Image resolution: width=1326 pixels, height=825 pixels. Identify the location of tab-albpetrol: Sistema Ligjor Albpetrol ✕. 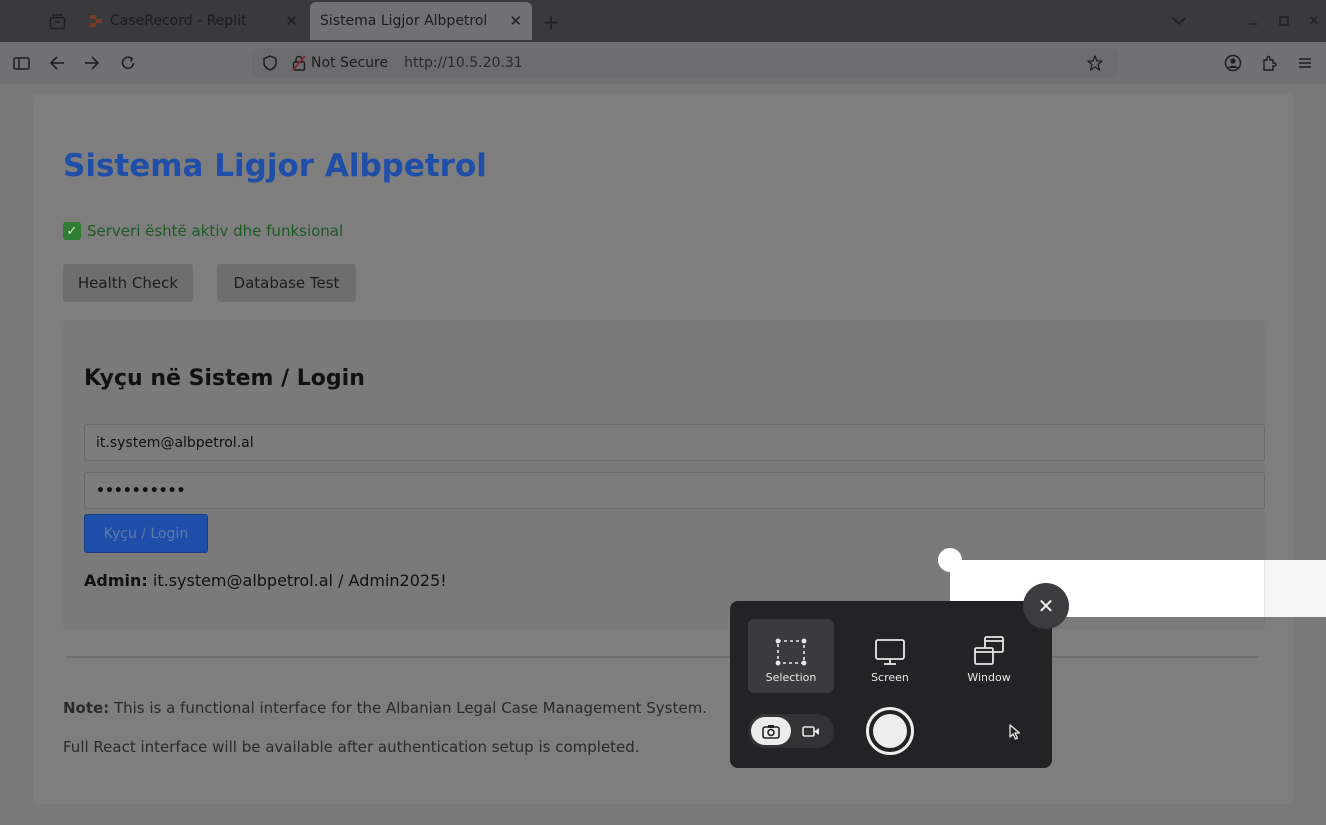
(421, 21).